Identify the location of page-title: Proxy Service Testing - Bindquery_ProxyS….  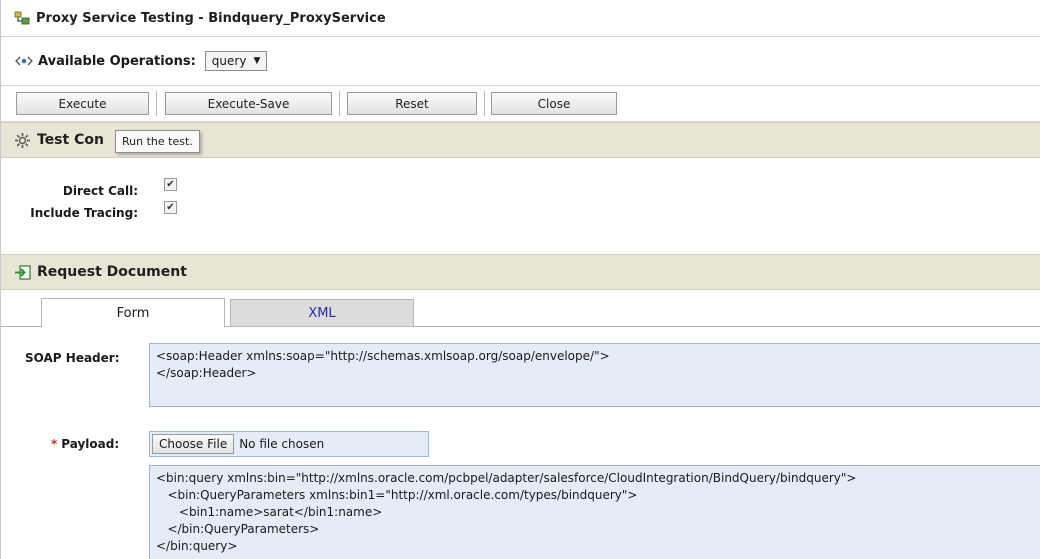
(211, 18).